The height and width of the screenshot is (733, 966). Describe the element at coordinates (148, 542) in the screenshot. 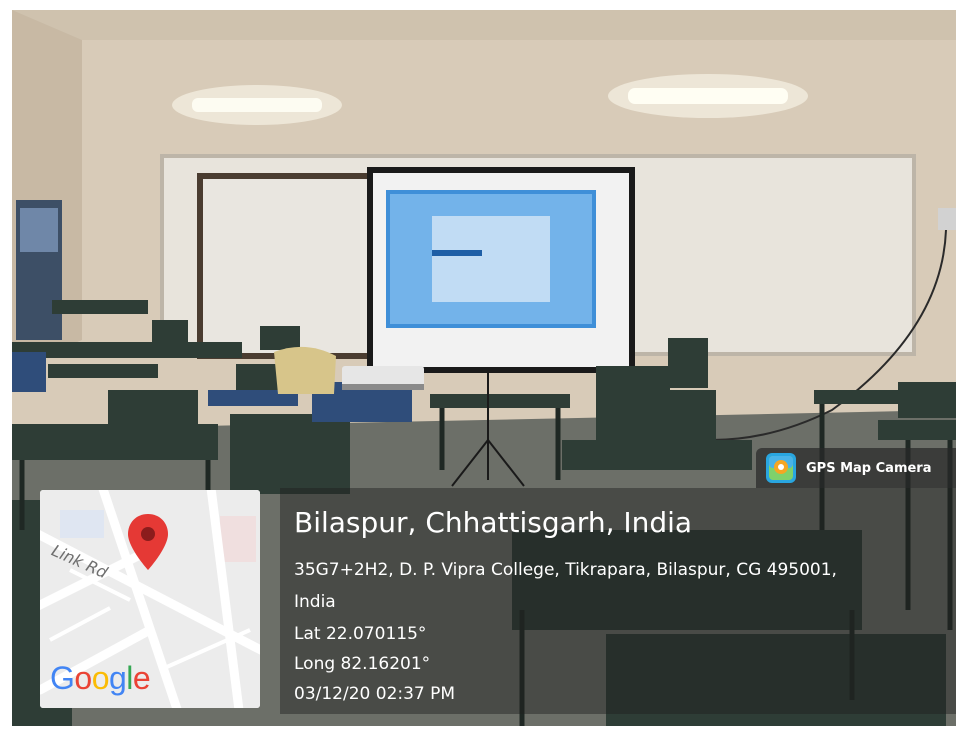

I see `map-pin-icon` at that location.